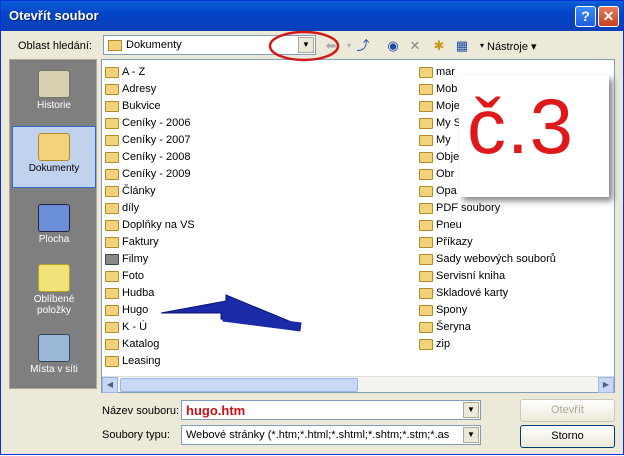 Image resolution: width=624 pixels, height=456 pixels. What do you see at coordinates (304, 46) in the screenshot?
I see `highlight-ellipse` at bounding box center [304, 46].